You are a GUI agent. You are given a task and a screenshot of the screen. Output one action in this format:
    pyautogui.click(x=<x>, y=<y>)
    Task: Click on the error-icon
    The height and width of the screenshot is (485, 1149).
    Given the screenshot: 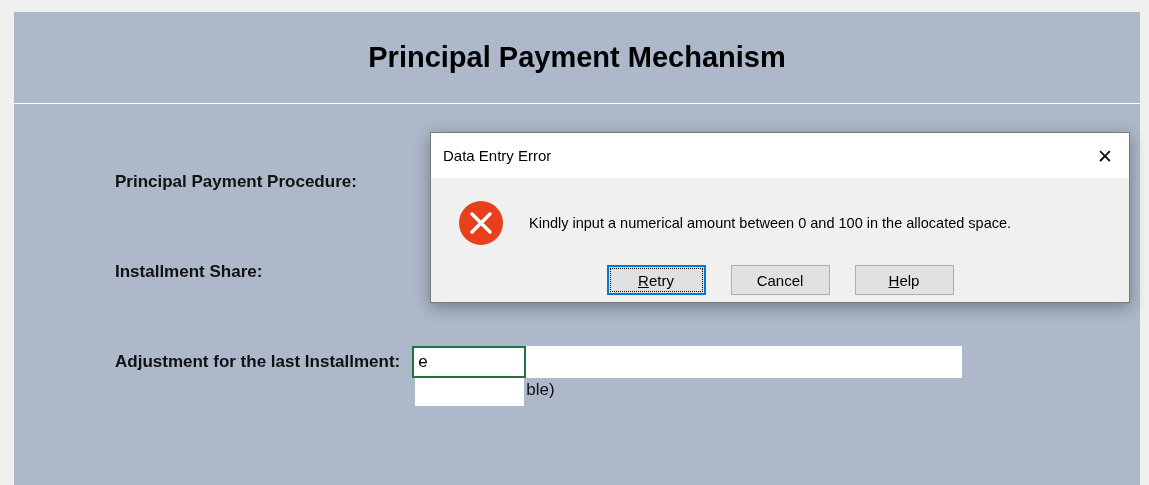 What is the action you would take?
    pyautogui.click(x=481, y=223)
    